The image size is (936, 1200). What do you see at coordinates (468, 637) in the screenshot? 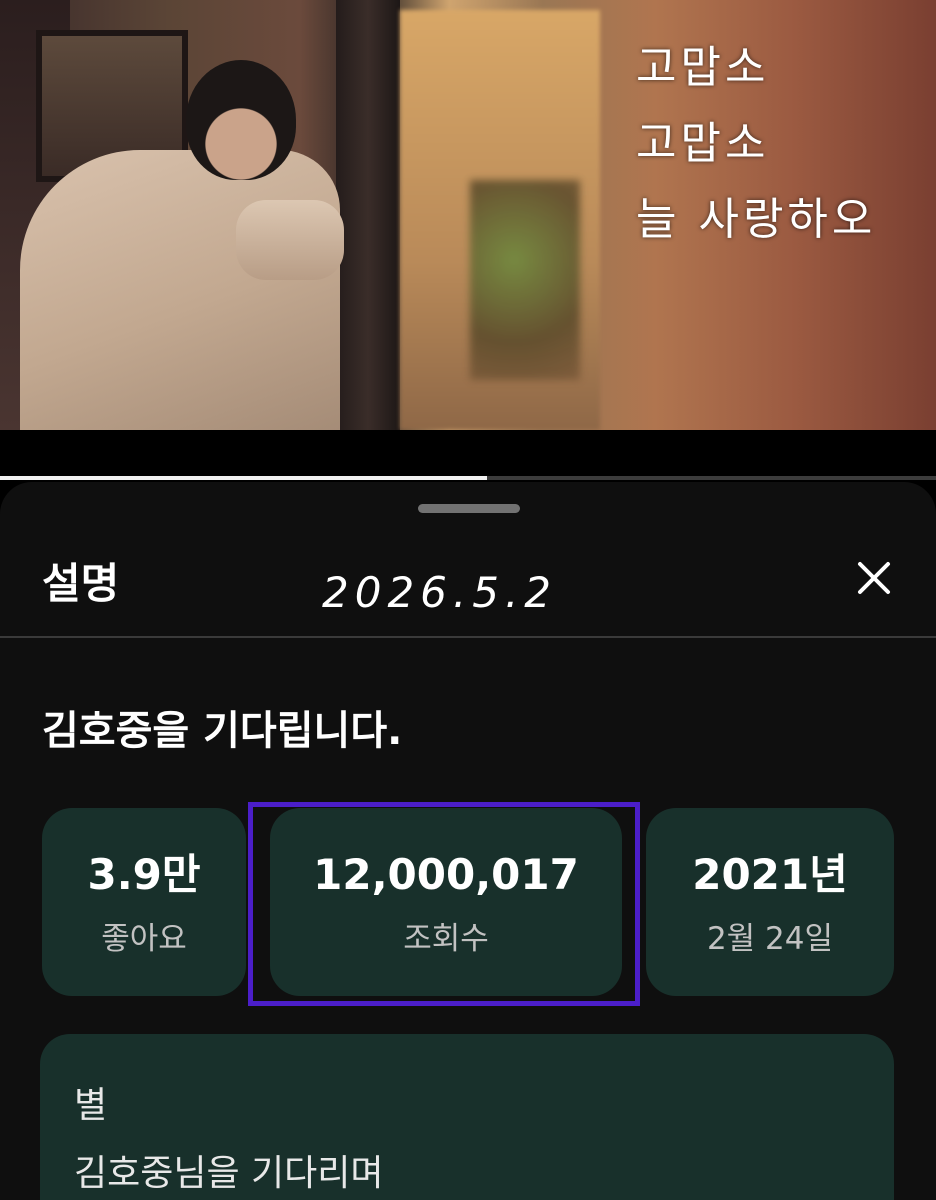
I see `divider` at bounding box center [468, 637].